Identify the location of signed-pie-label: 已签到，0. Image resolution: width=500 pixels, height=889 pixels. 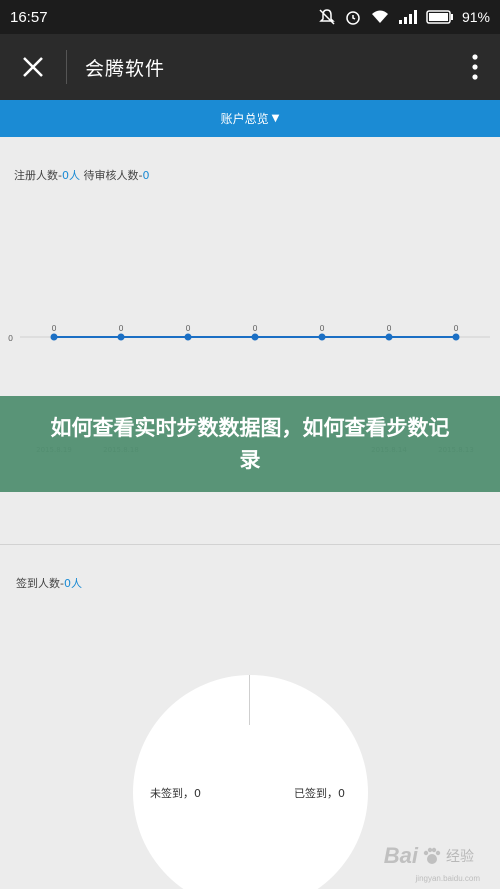
(319, 793).